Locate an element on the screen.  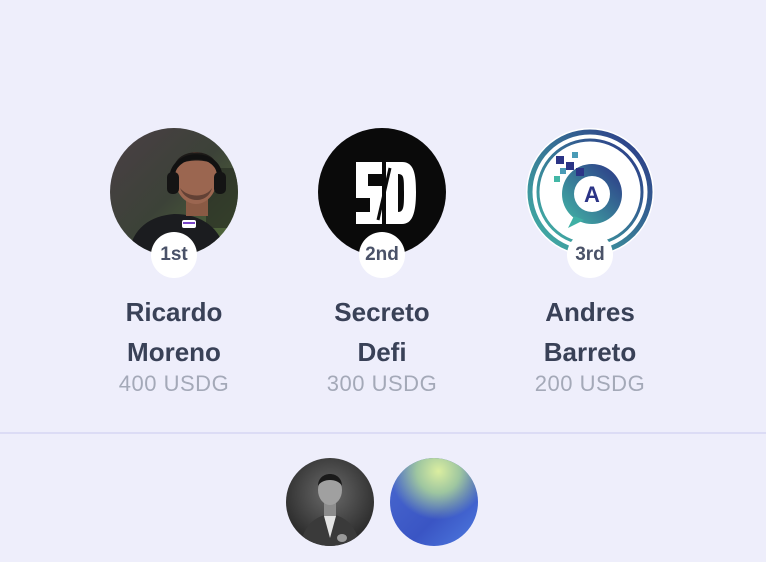
avatar-container: 1st is located at coordinates (174, 203).